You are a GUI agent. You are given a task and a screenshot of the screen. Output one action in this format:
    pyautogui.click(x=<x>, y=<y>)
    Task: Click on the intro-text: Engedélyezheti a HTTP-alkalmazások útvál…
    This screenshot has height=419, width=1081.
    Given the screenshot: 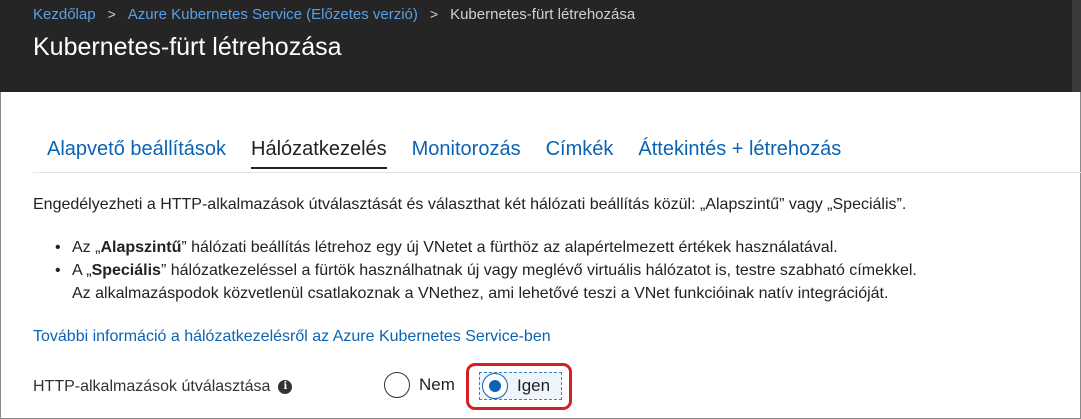 What is the action you would take?
    pyautogui.click(x=470, y=204)
    